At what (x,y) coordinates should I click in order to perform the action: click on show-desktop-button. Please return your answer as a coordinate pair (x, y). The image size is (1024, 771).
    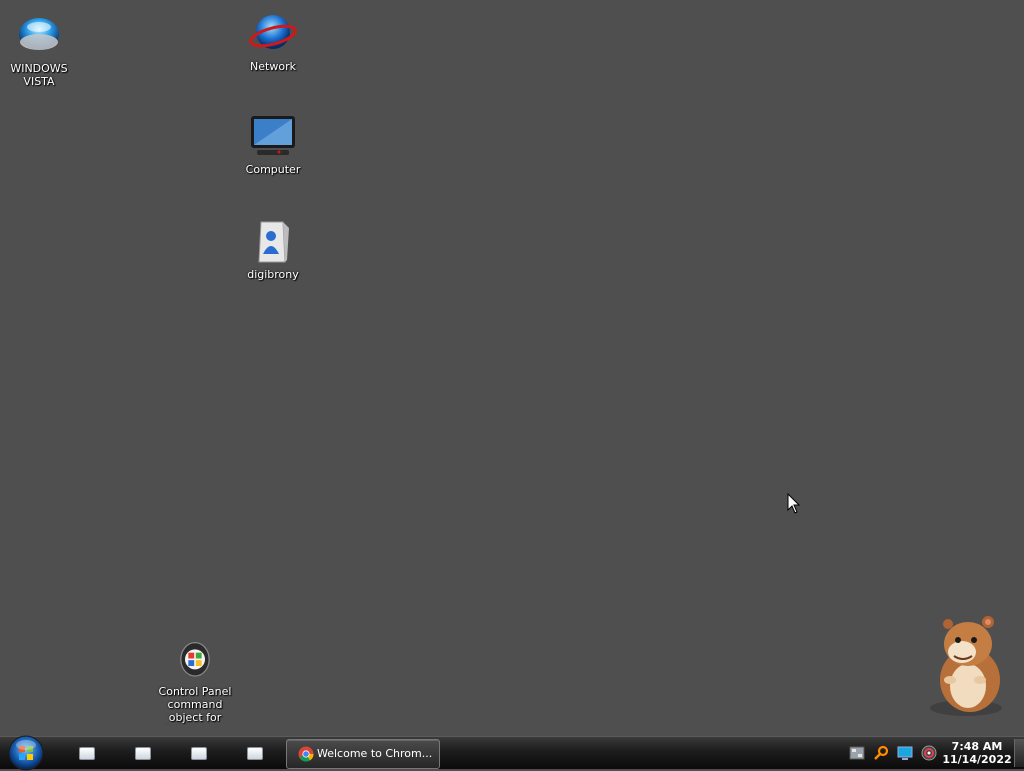
    Looking at the image, I should click on (1019, 753).